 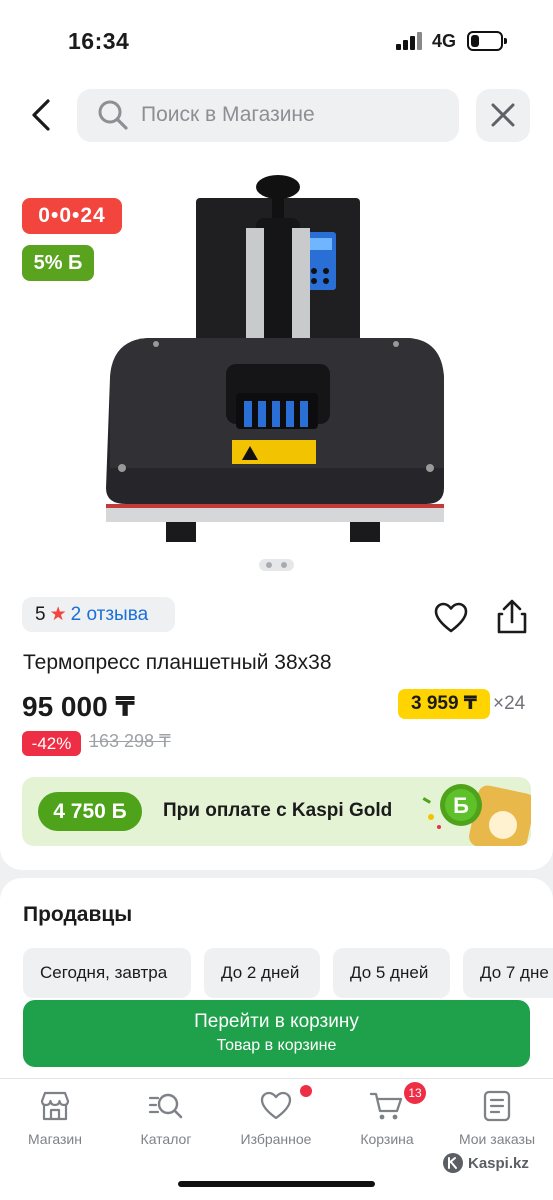 I want to click on orders-icon, so click(x=497, y=1106).